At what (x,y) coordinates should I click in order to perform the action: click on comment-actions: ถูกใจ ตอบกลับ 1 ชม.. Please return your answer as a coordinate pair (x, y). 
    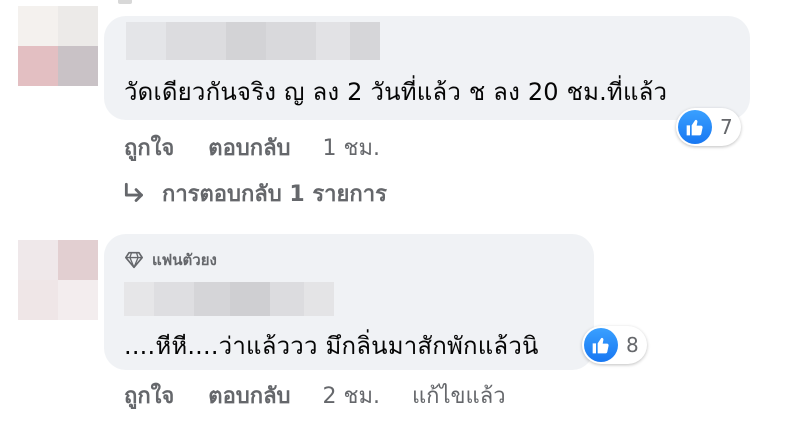
    Looking at the image, I should click on (252, 147).